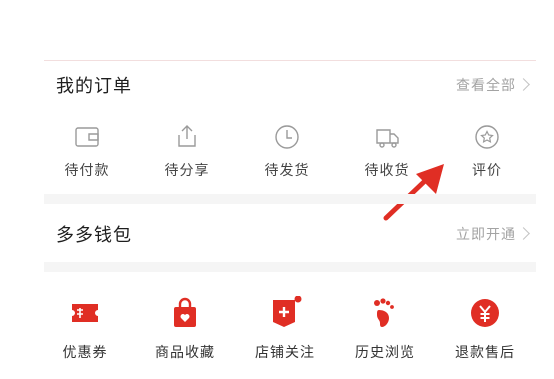  Describe the element at coordinates (187, 171) in the screenshot. I see `order-item-label: 待分享` at that location.